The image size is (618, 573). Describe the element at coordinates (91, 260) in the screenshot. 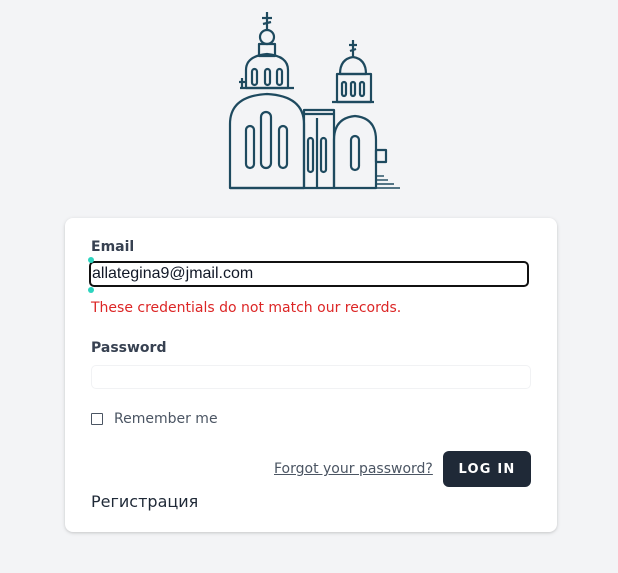

I see `selection-handle-top-icon` at that location.